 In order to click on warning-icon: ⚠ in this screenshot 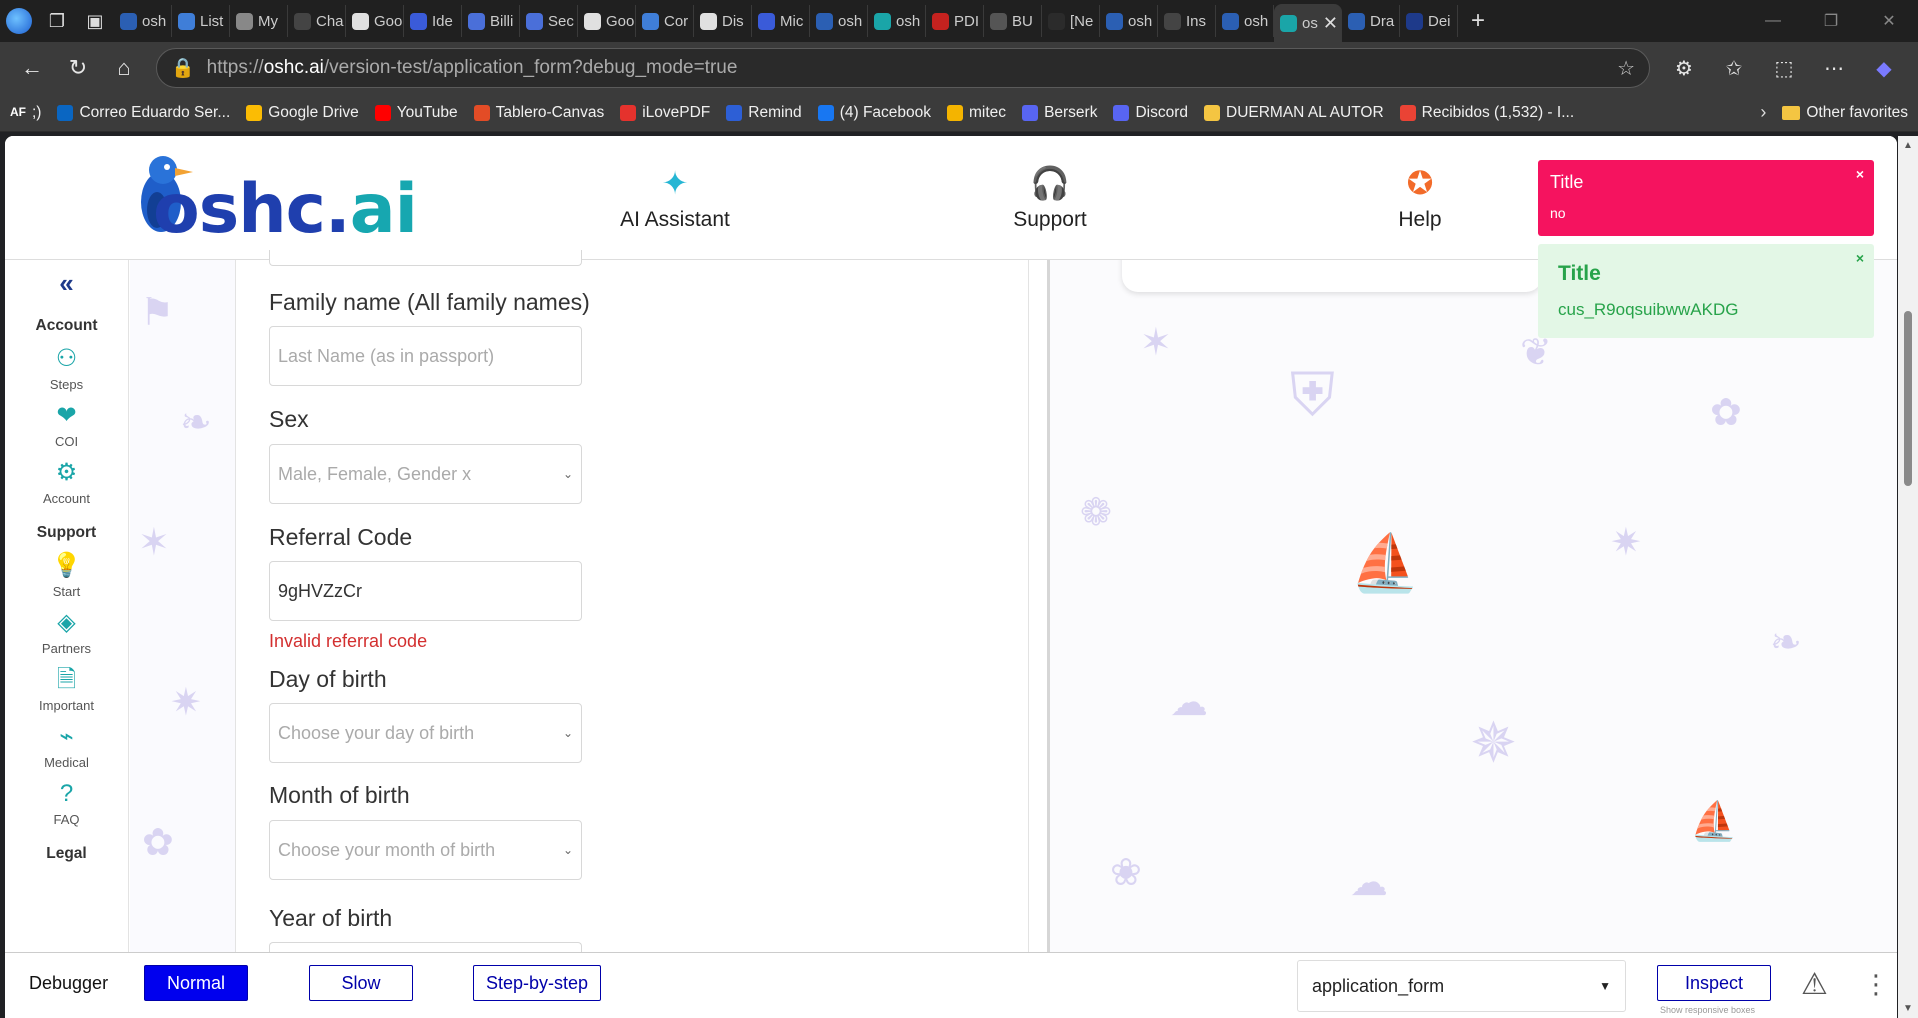, I will do `click(1814, 984)`.